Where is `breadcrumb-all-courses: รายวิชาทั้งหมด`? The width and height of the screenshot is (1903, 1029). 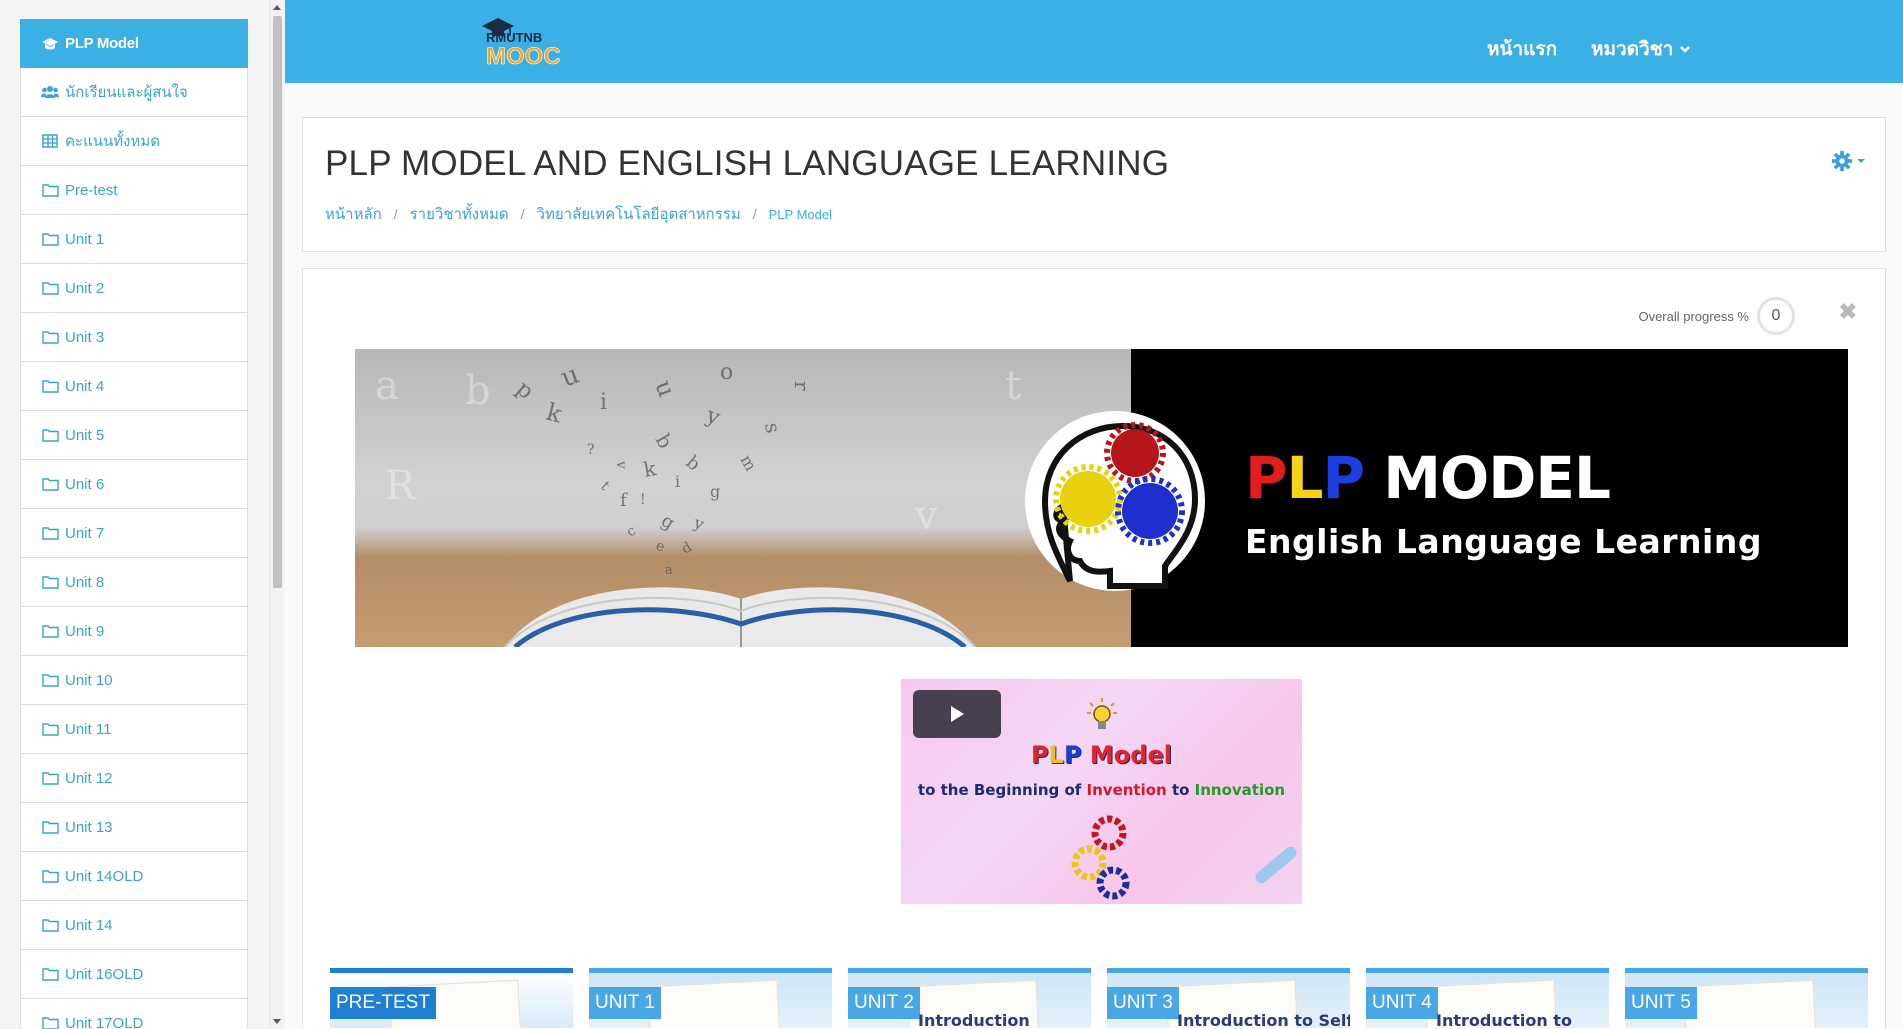 breadcrumb-all-courses: รายวิชาทั้งหมด is located at coordinates (459, 214).